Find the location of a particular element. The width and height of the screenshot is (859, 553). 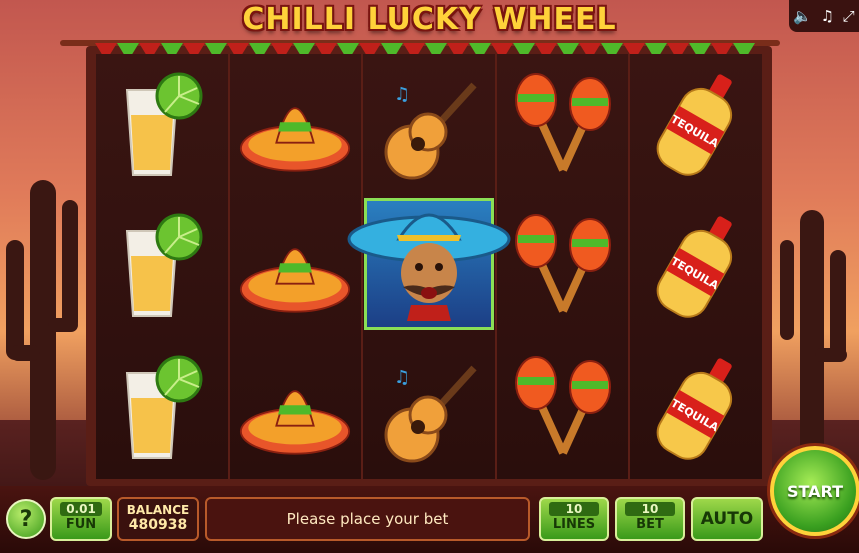

top-controls: 🔈 ♫ ⤢ is located at coordinates (824, 16).